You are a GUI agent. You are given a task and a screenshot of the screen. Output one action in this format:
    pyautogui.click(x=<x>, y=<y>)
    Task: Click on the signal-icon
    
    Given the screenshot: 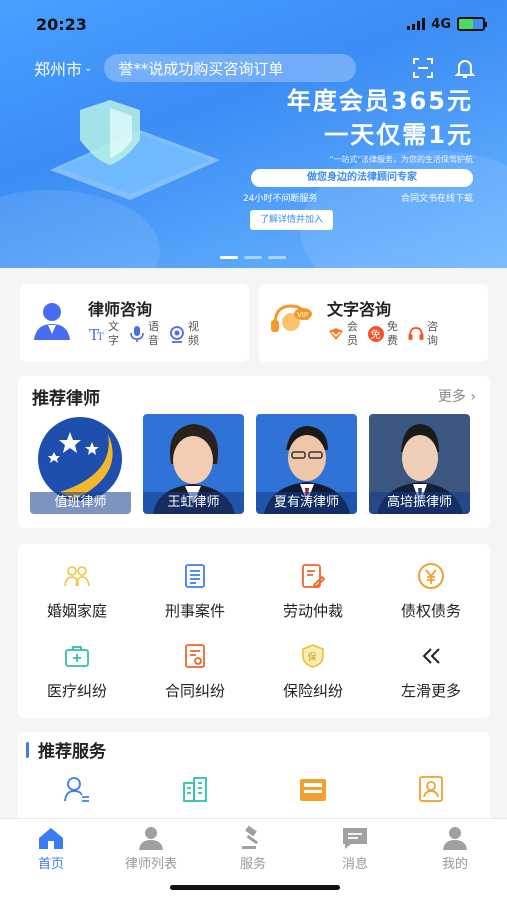 What is the action you would take?
    pyautogui.click(x=416, y=24)
    